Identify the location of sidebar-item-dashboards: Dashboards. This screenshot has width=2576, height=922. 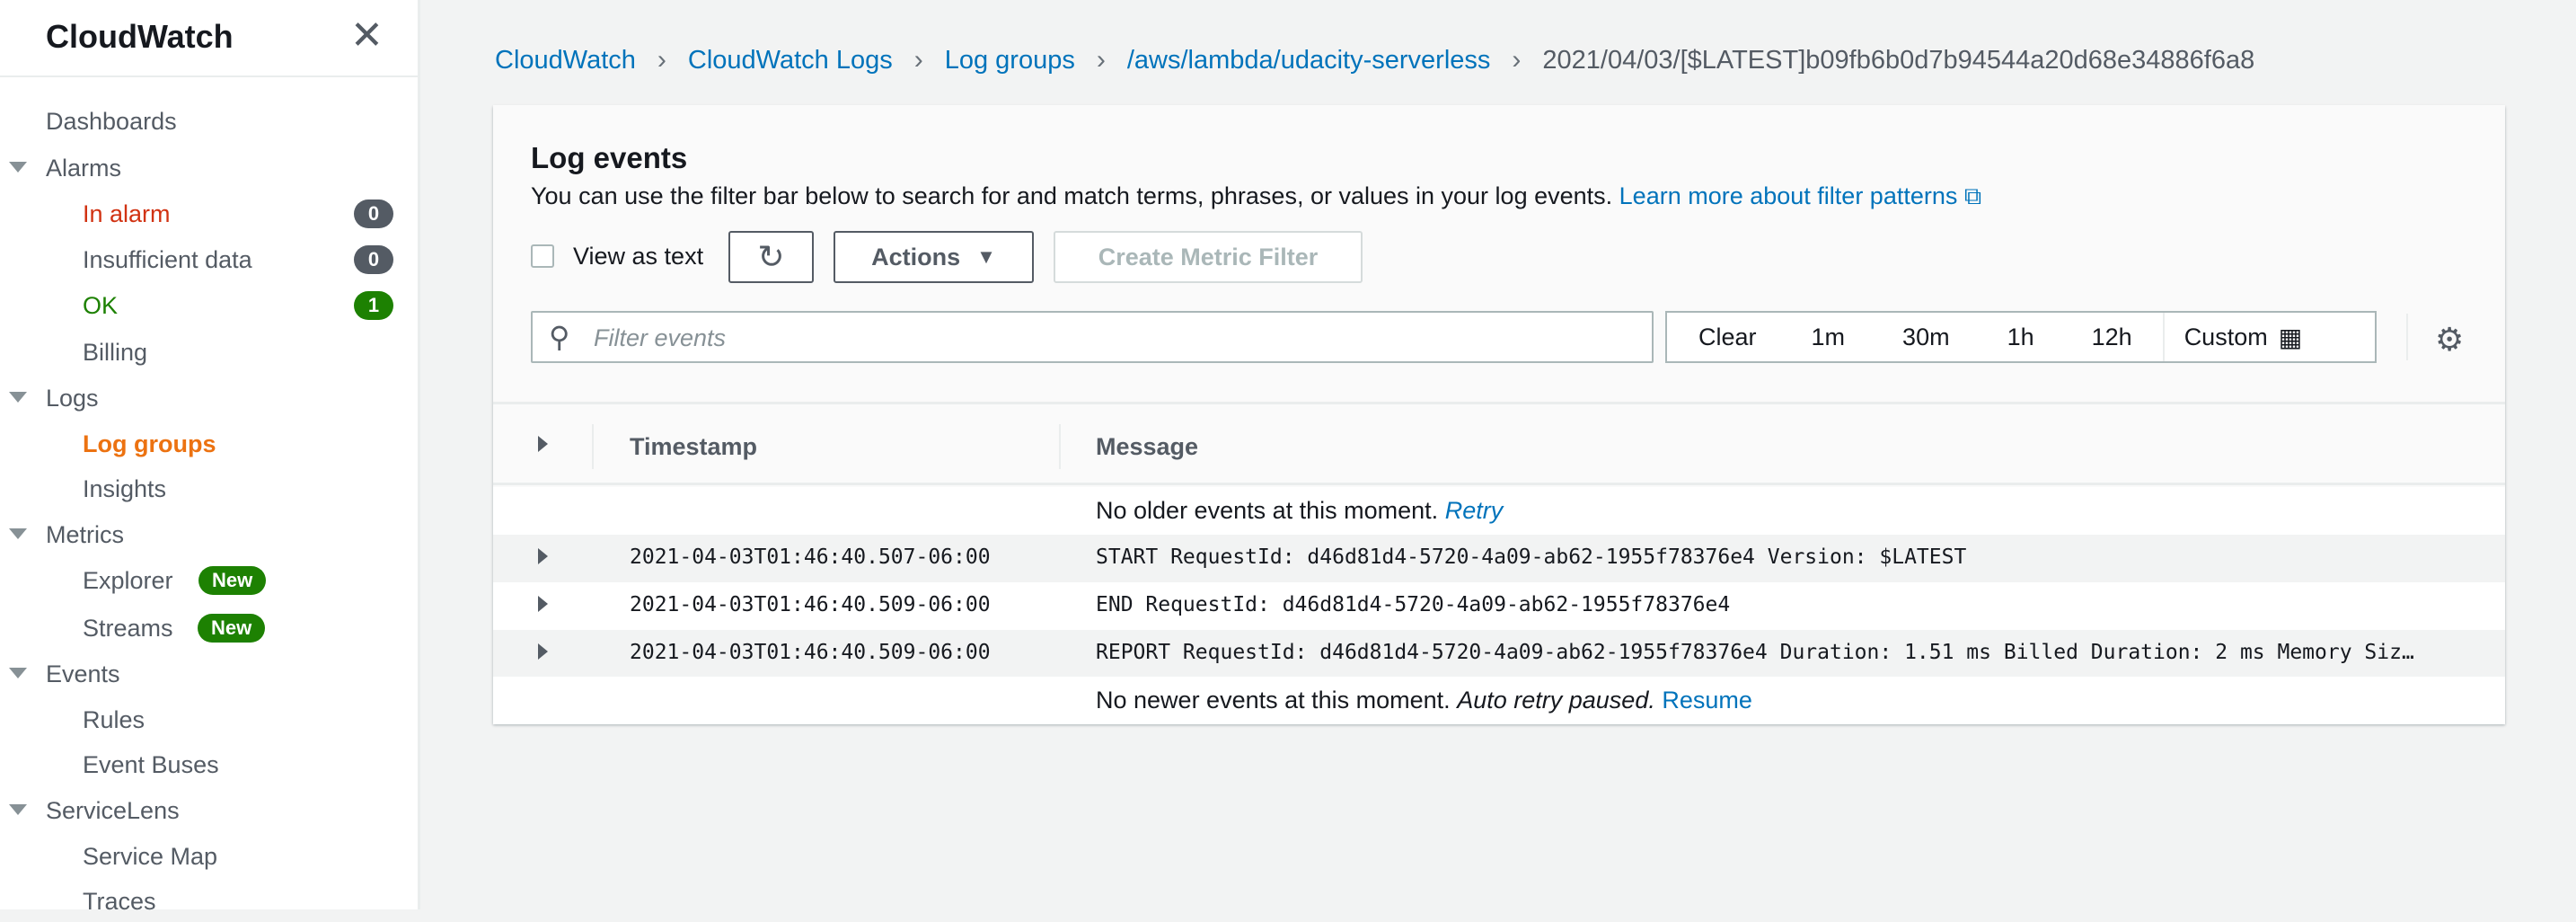
(209, 121).